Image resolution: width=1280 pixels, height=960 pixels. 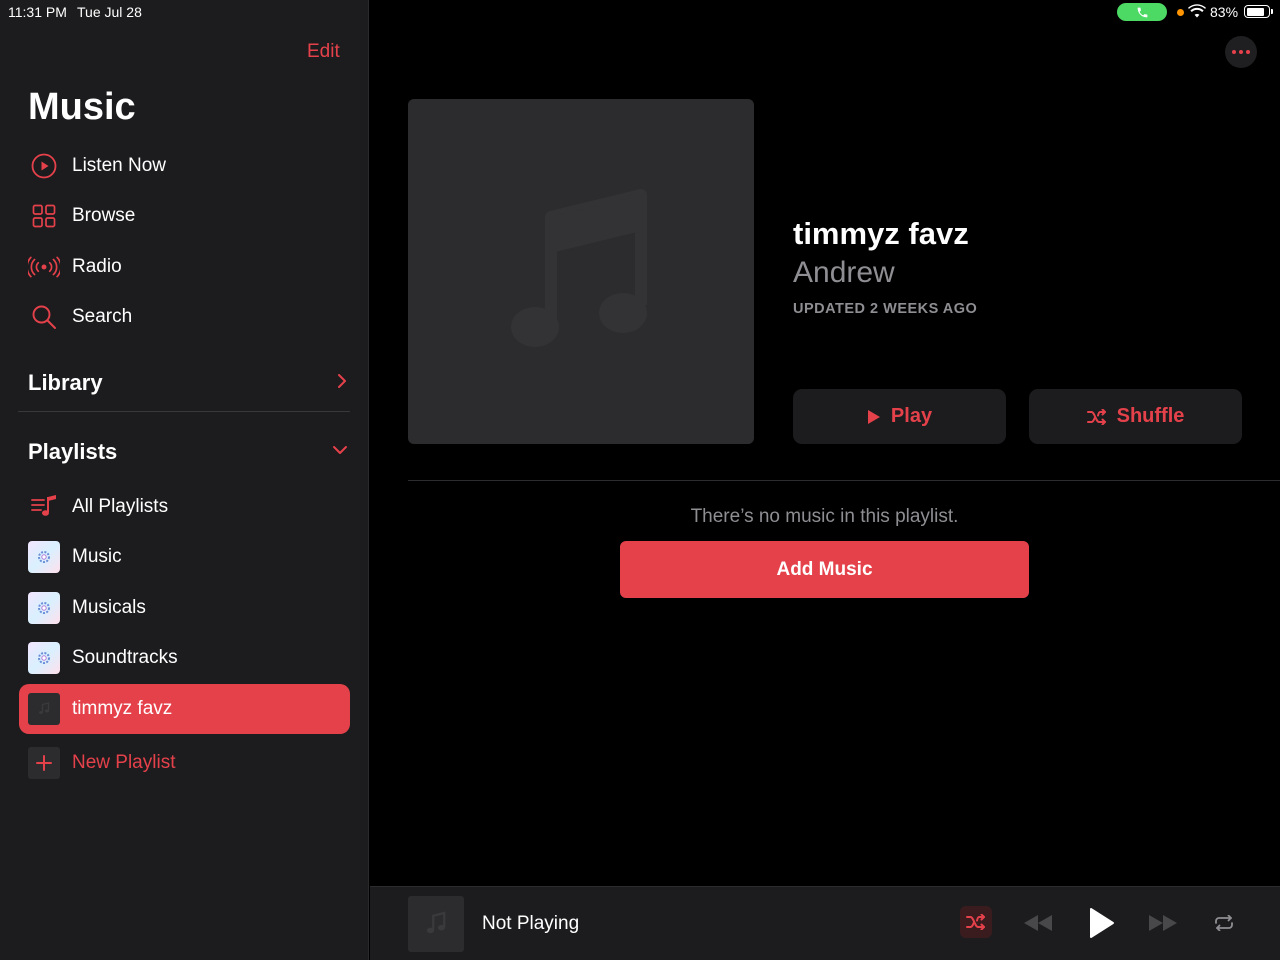 I want to click on sidebar-item-label: Search, so click(x=102, y=316).